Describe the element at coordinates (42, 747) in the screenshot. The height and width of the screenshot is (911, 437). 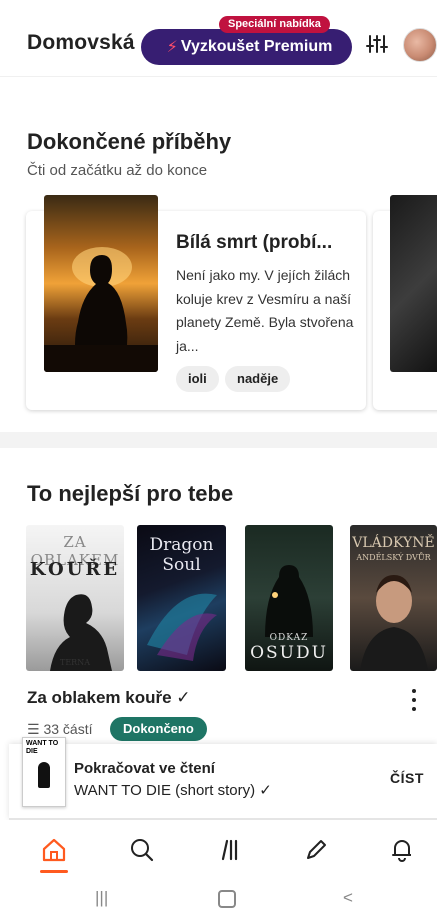
I see `continue-cover-text: WANT TO DIE` at that location.